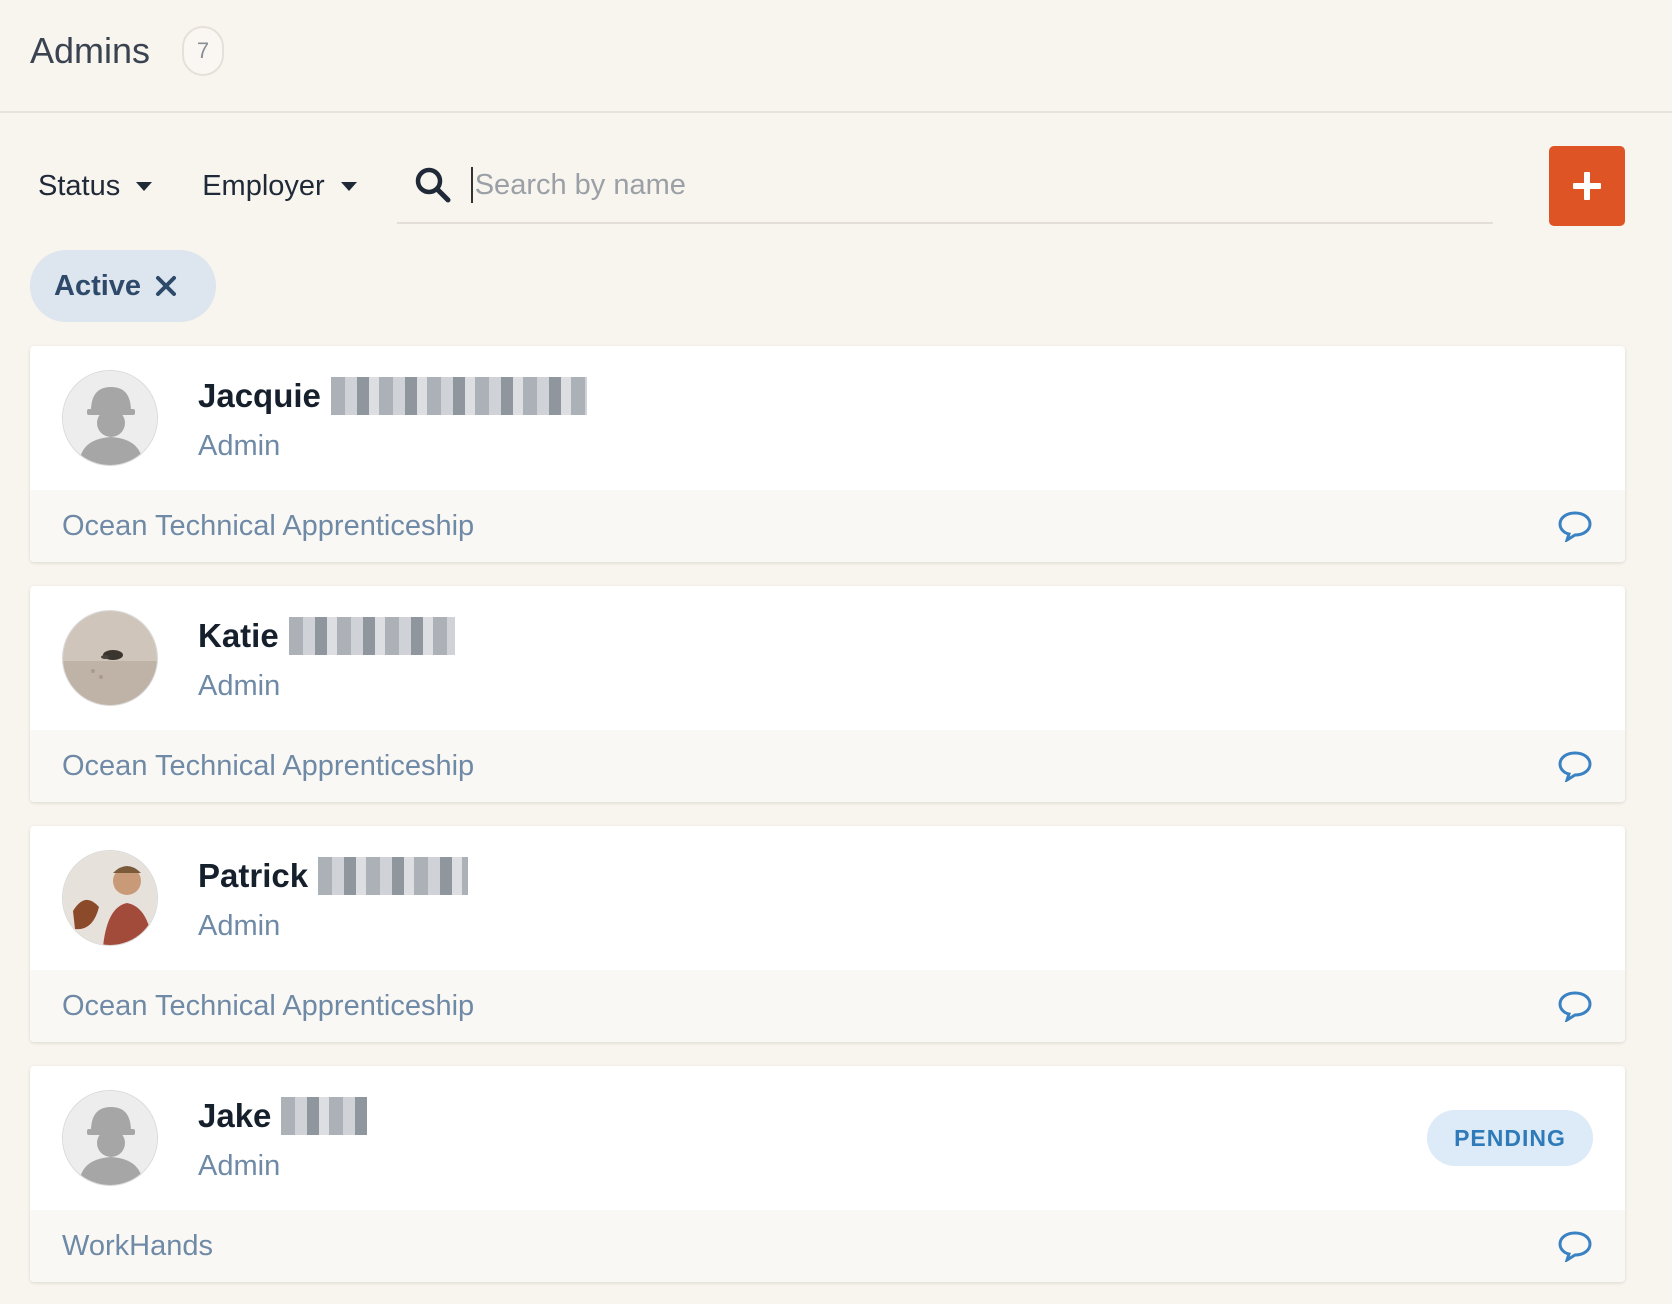 This screenshot has height=1304, width=1672. I want to click on status-filter-dropdown: Status, so click(95, 186).